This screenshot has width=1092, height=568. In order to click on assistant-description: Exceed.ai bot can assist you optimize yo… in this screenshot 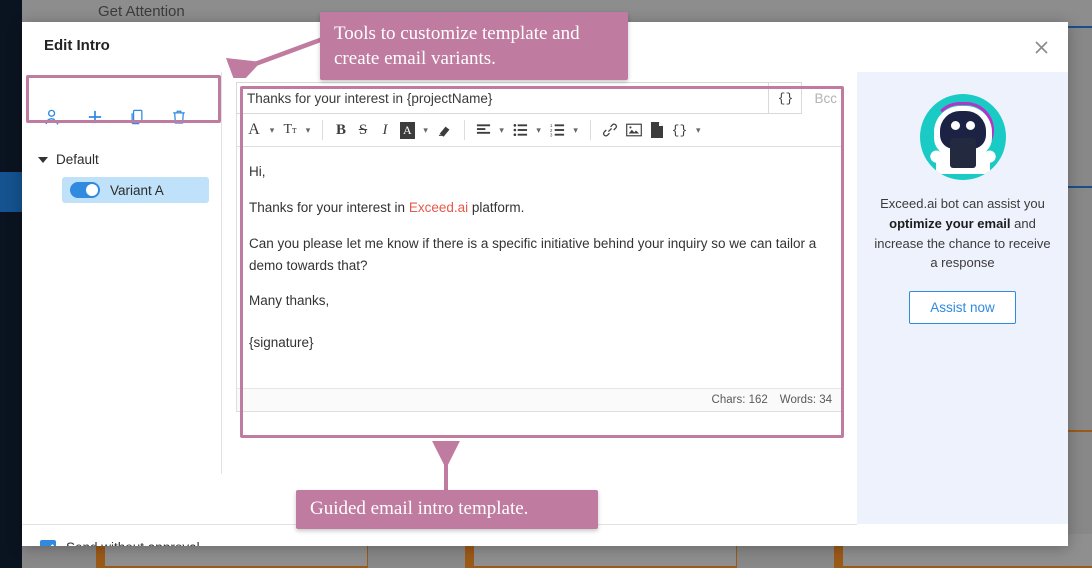, I will do `click(962, 233)`.